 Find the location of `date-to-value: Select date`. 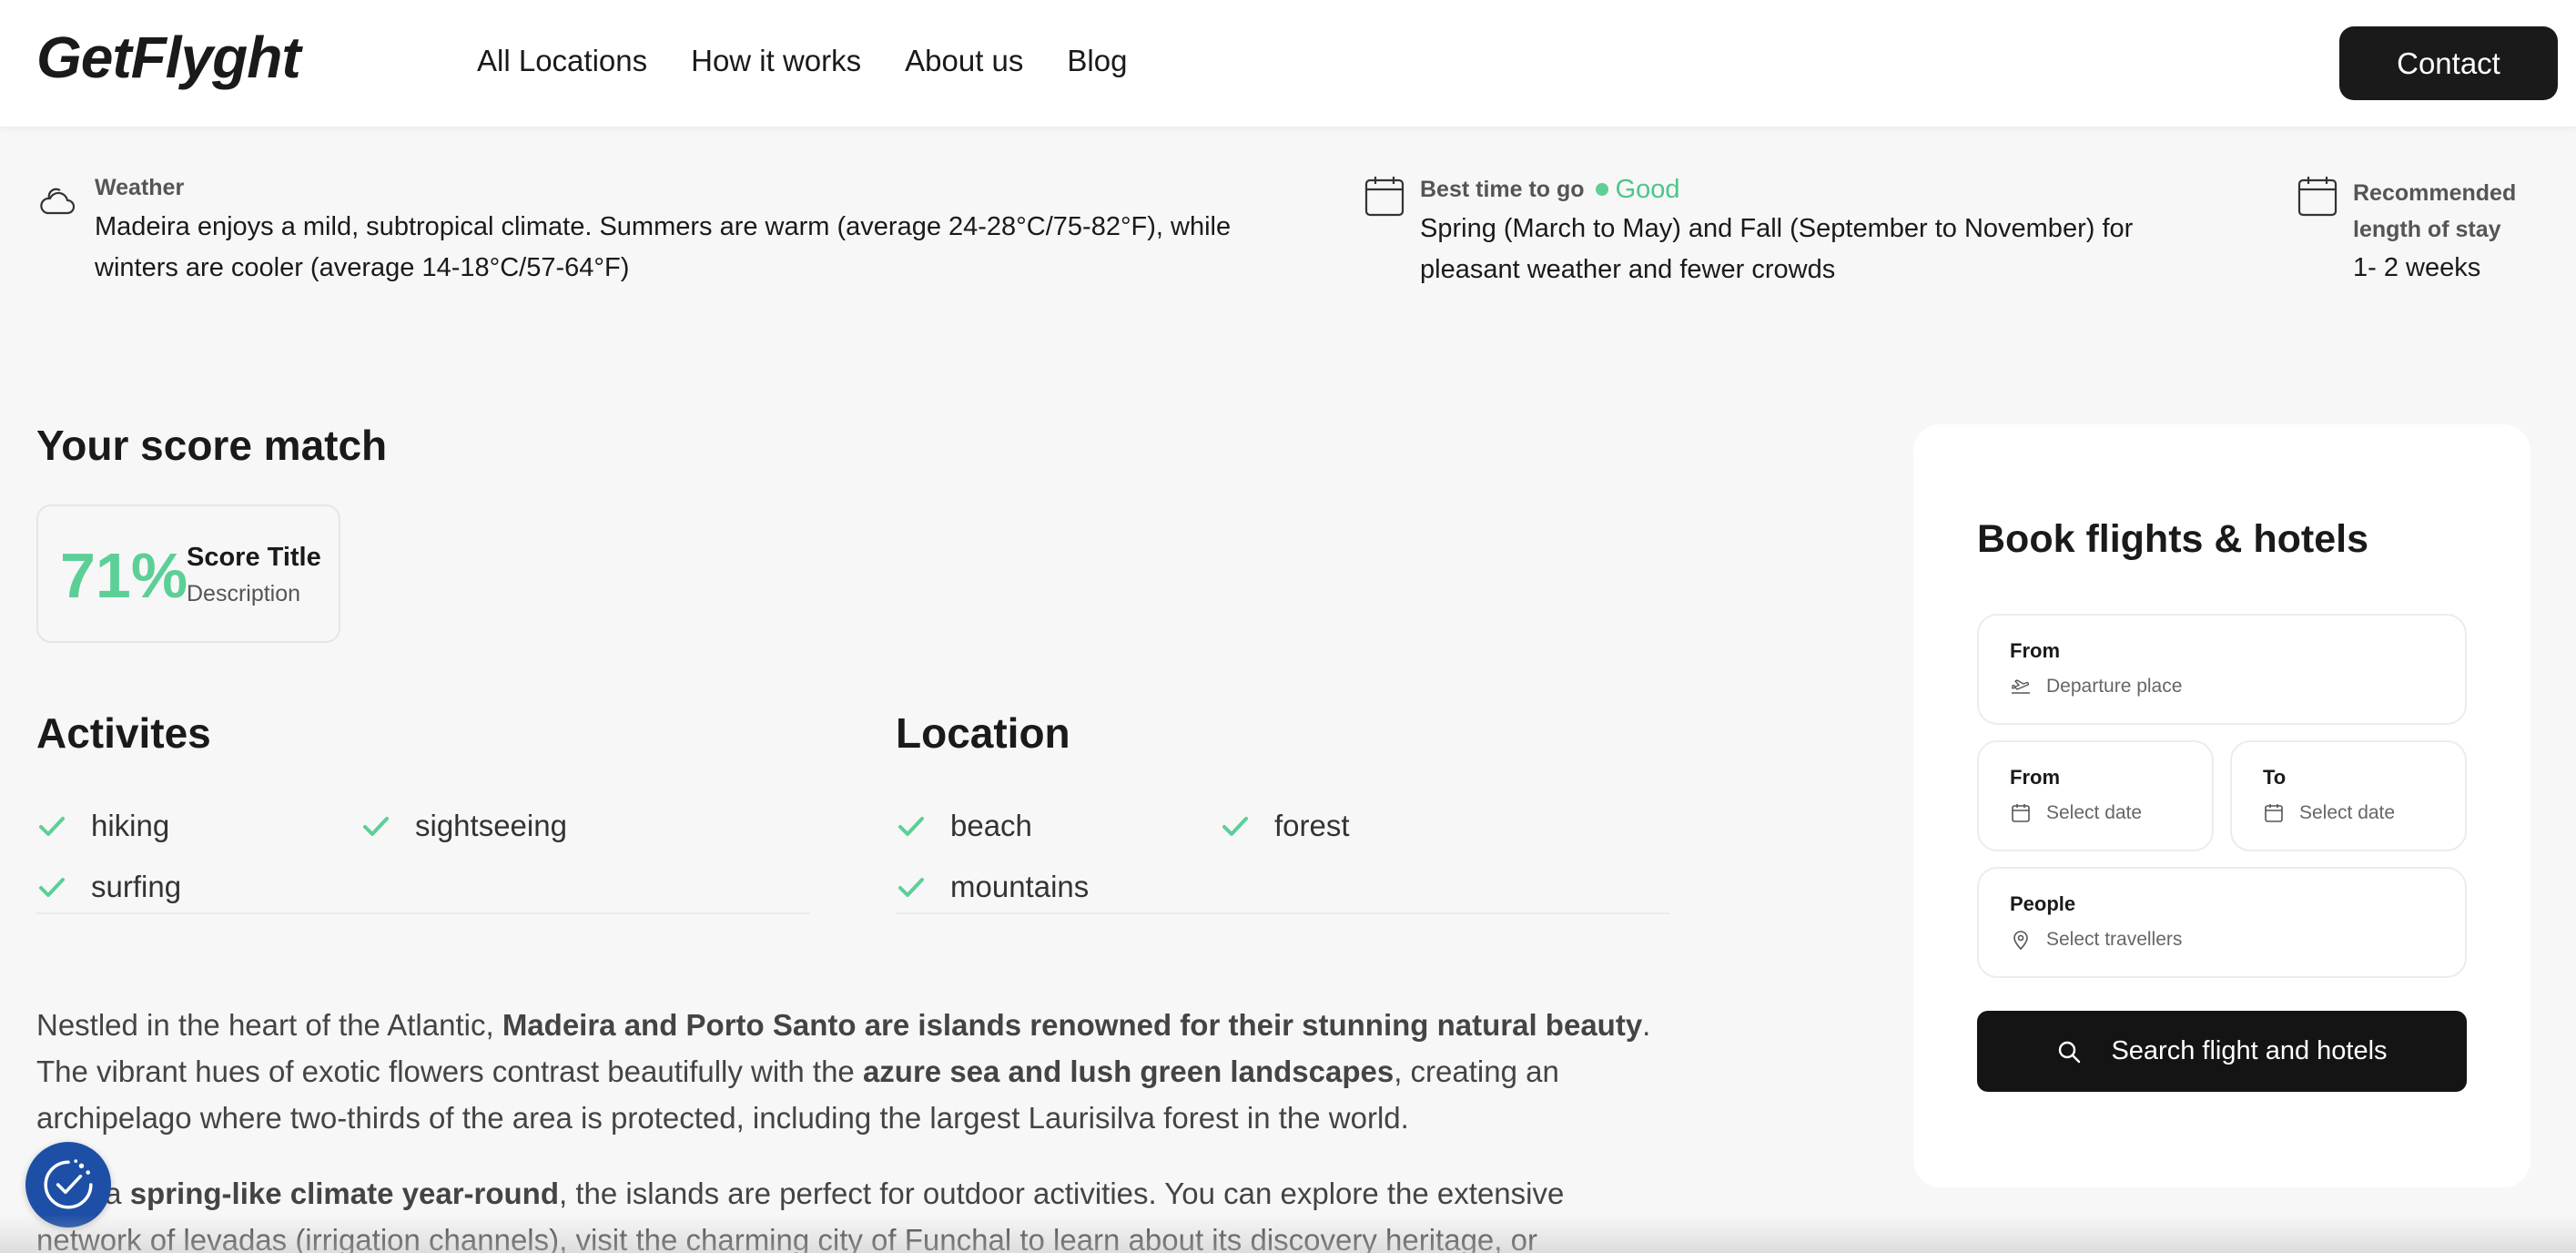

date-to-value: Select date is located at coordinates (2329, 813).